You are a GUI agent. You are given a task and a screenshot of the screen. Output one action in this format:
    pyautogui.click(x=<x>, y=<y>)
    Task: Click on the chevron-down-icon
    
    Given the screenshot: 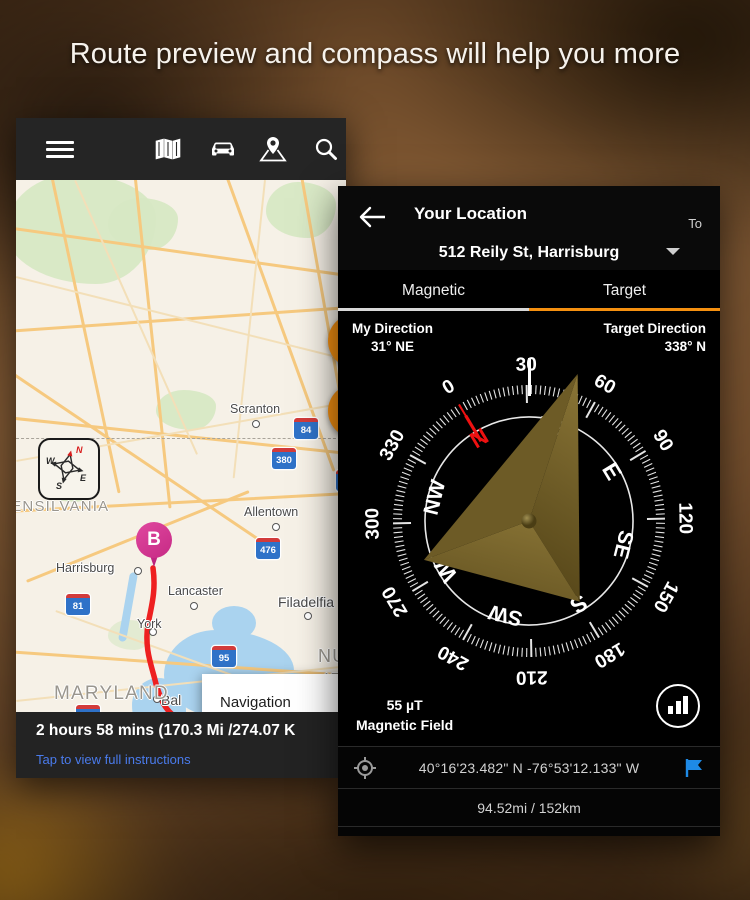 What is the action you would take?
    pyautogui.click(x=673, y=251)
    